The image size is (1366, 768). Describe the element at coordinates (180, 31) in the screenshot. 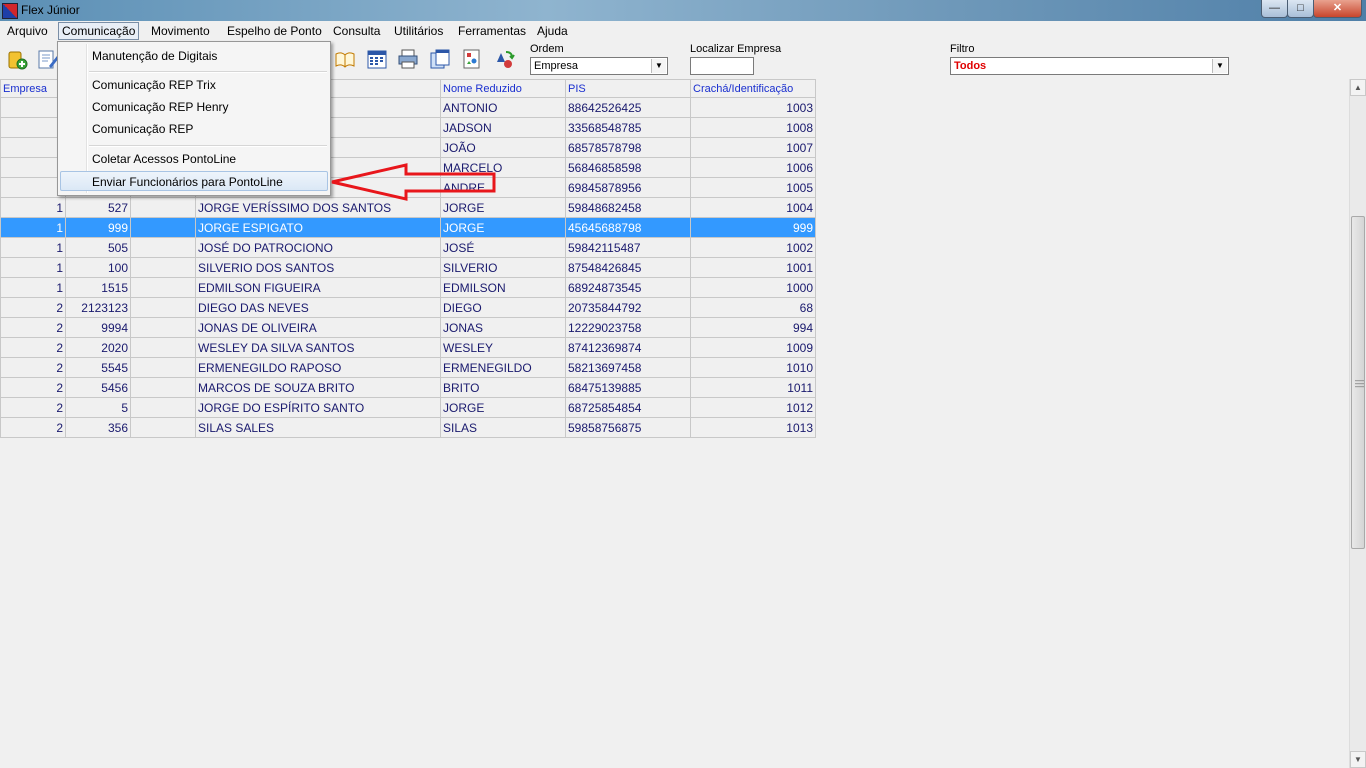

I see `menu-movimento: Movimento` at that location.